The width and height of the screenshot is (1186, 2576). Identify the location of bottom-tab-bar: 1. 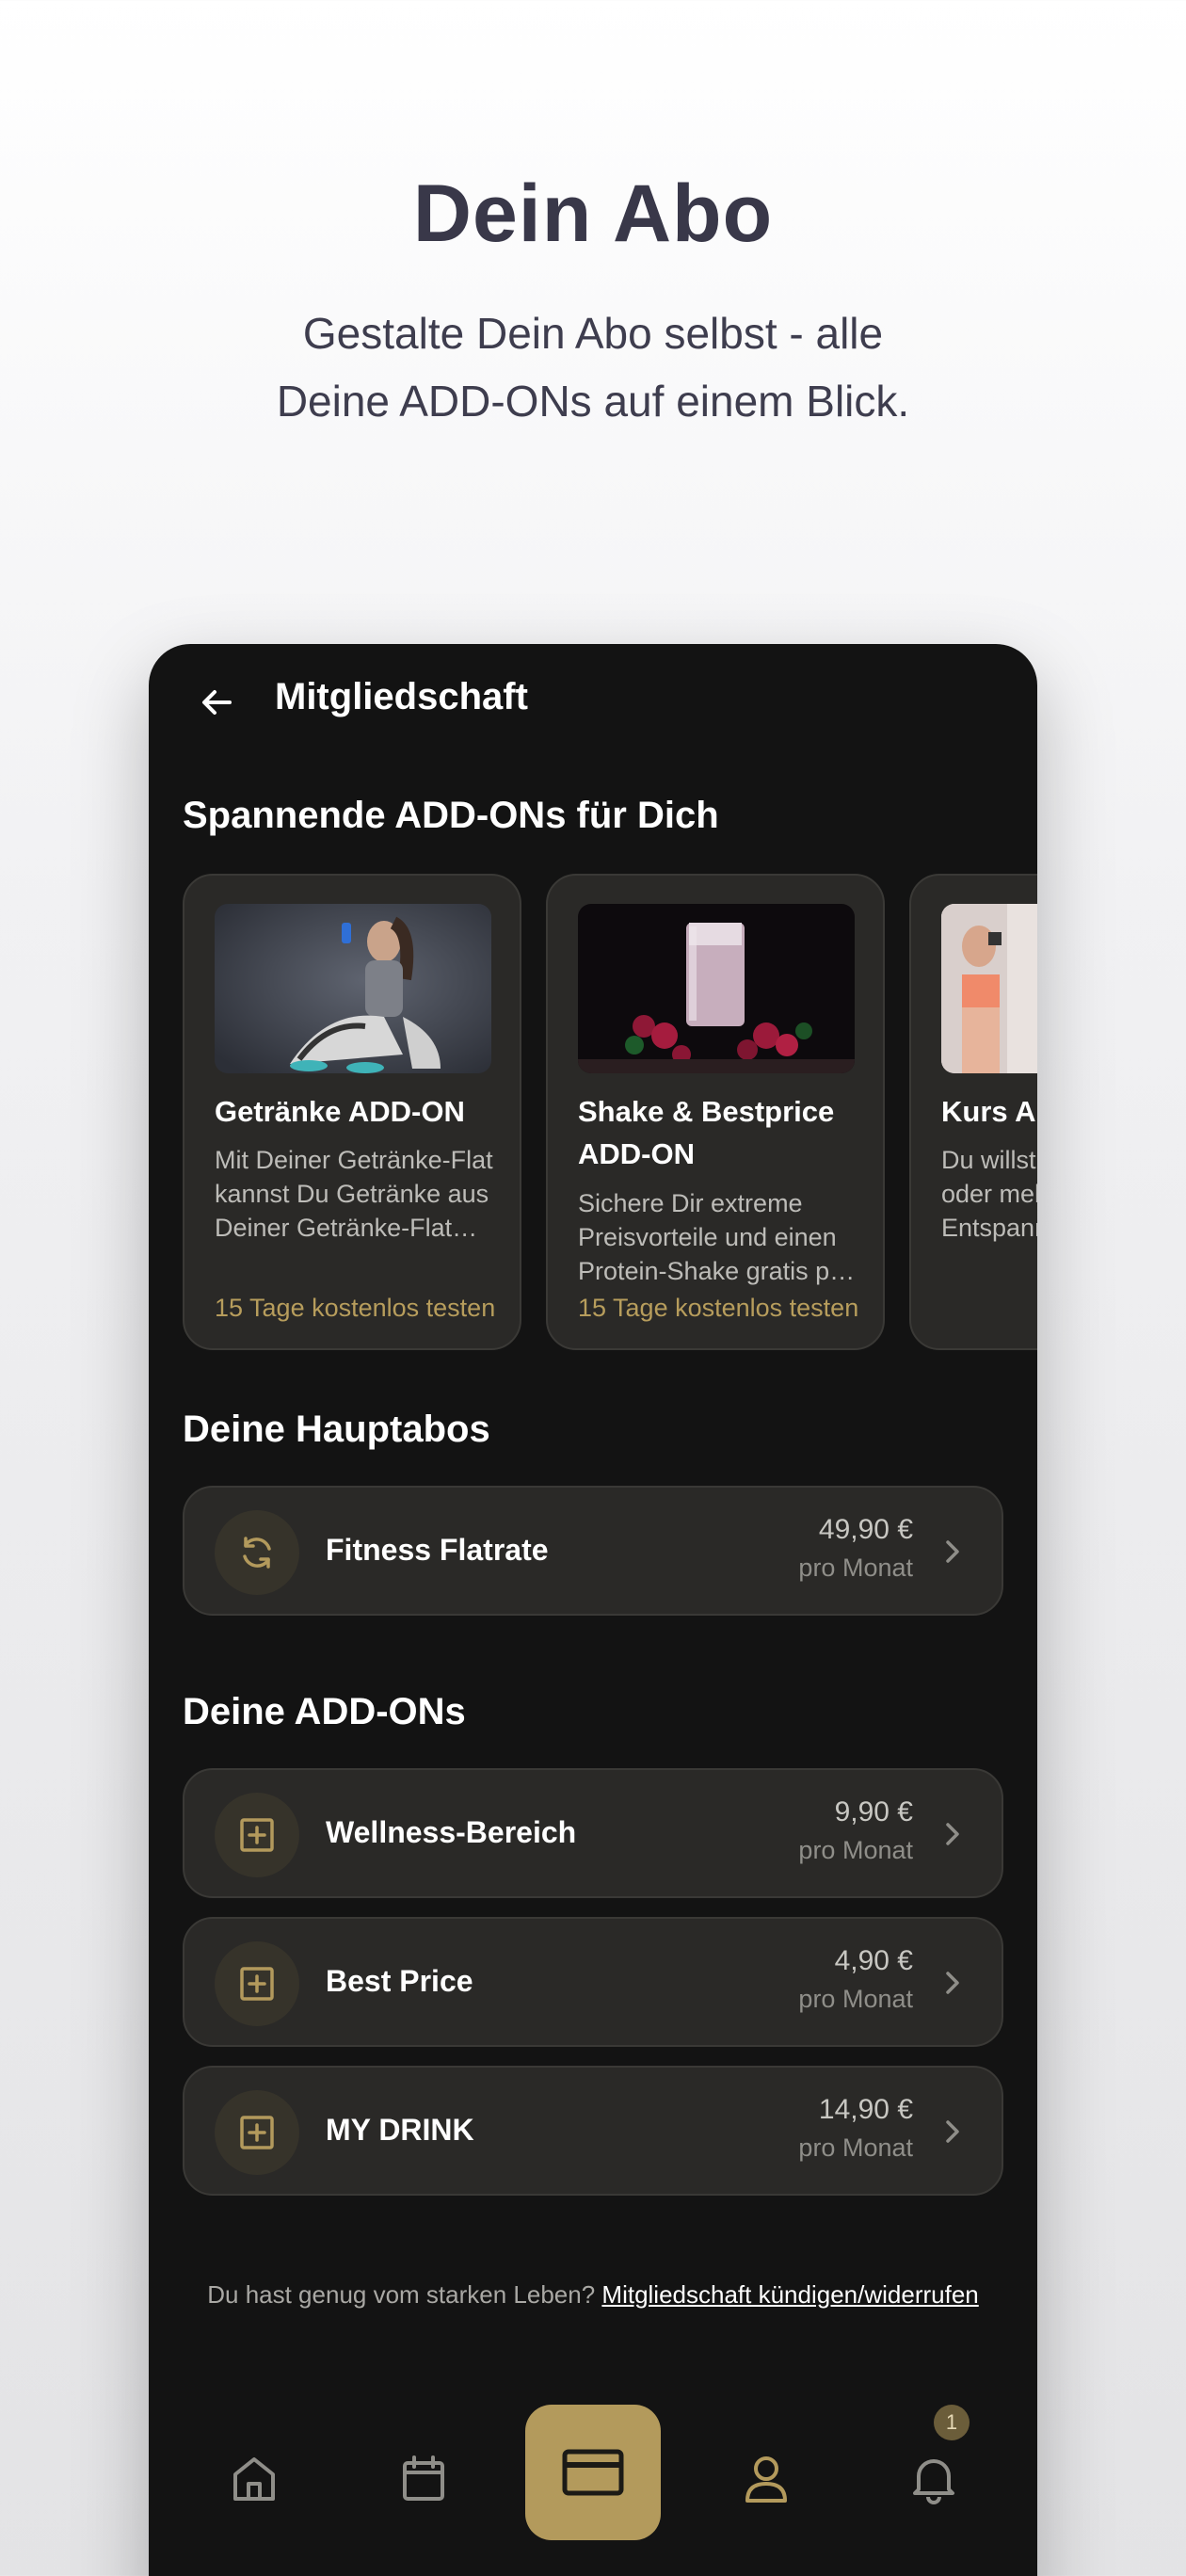
(593, 2490).